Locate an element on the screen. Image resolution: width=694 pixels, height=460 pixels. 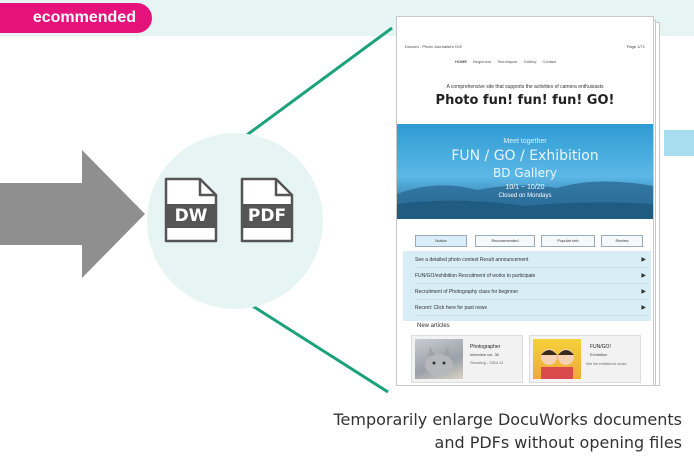
preview-nav-item: HOME is located at coordinates (461, 61).